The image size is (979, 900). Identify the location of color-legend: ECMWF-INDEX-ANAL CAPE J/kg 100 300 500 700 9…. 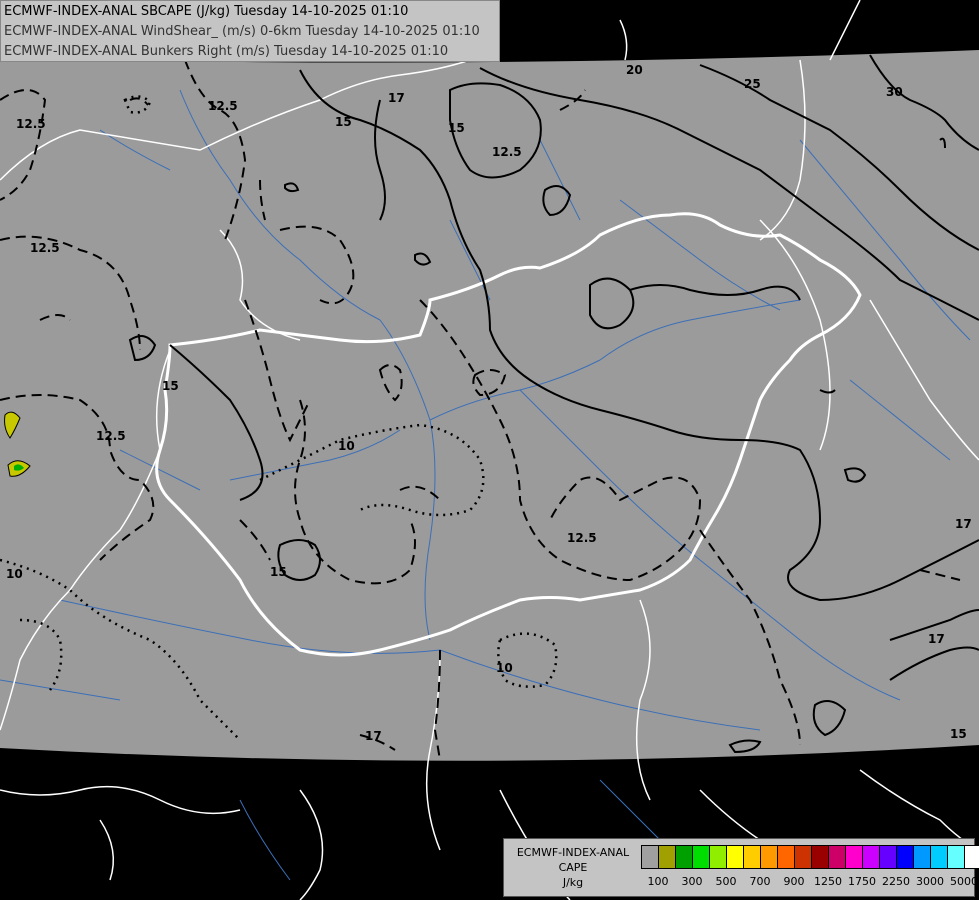
(741, 867).